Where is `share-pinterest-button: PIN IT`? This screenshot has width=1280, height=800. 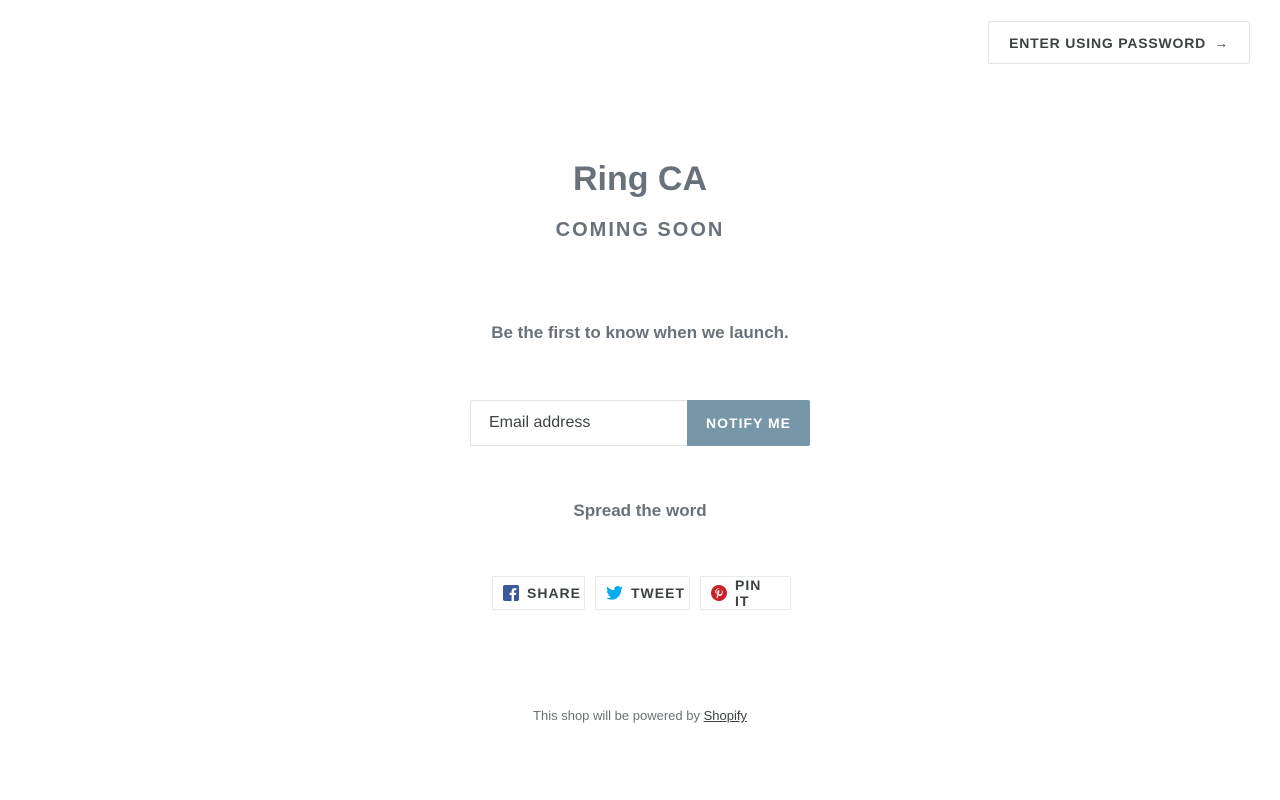
share-pinterest-button: PIN IT is located at coordinates (745, 593).